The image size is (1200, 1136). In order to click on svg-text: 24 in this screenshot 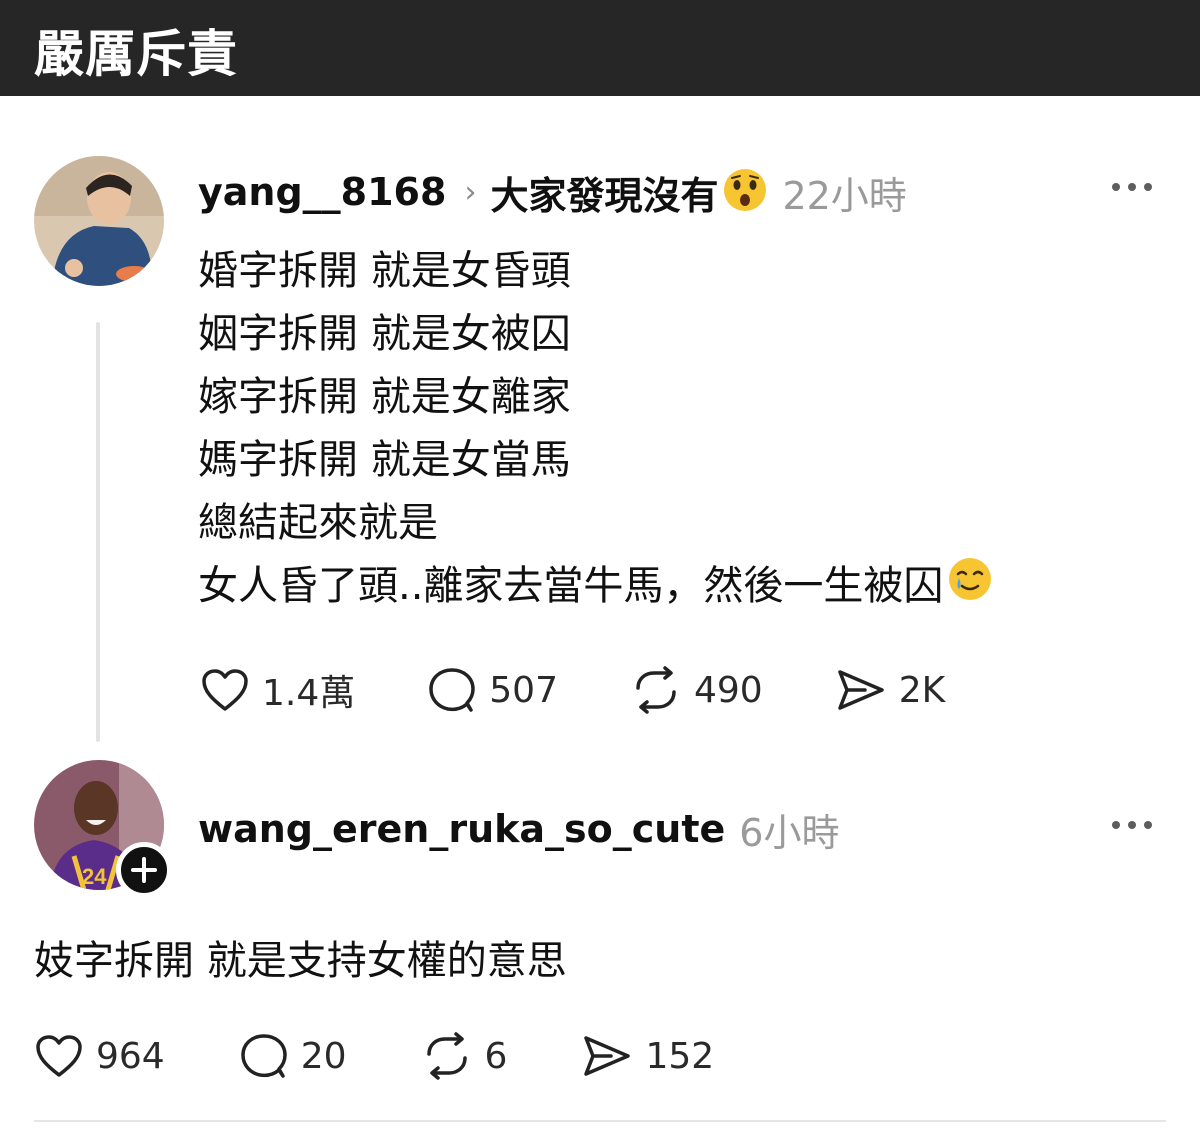, I will do `click(94, 876)`.